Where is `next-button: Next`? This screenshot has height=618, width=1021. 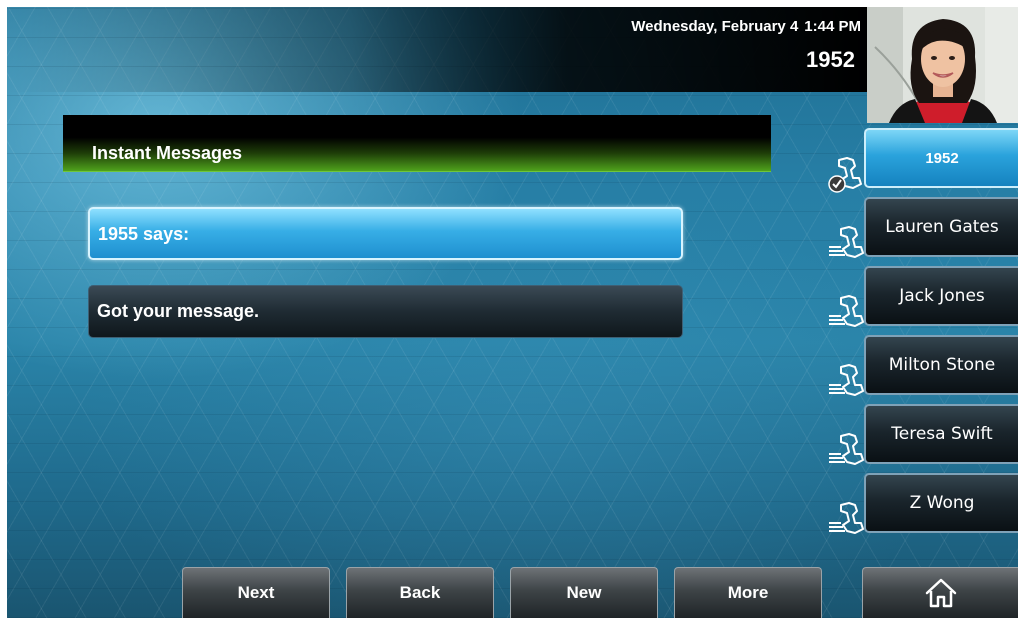
next-button: Next is located at coordinates (256, 592).